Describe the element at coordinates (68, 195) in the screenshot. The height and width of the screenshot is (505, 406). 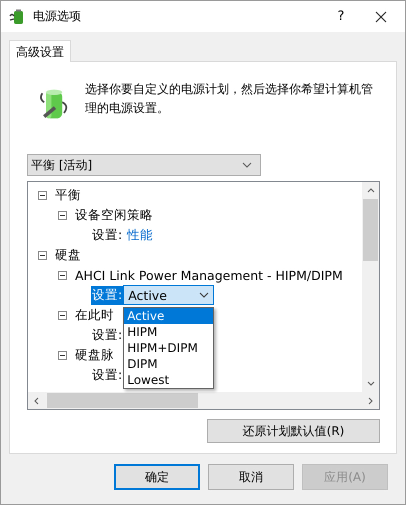
I see `tree-item: 平衡` at that location.